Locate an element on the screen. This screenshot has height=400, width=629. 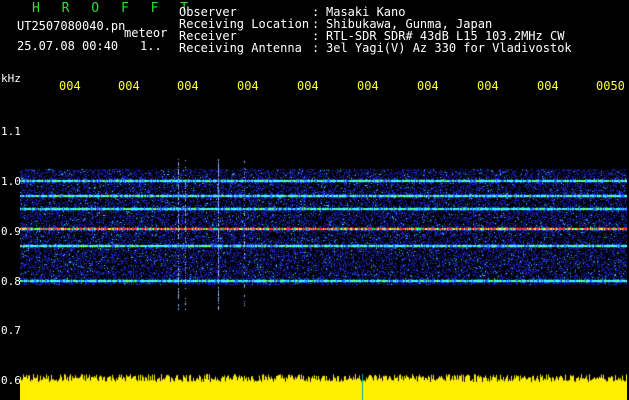
mode-label: meteor is located at coordinates (146, 33).